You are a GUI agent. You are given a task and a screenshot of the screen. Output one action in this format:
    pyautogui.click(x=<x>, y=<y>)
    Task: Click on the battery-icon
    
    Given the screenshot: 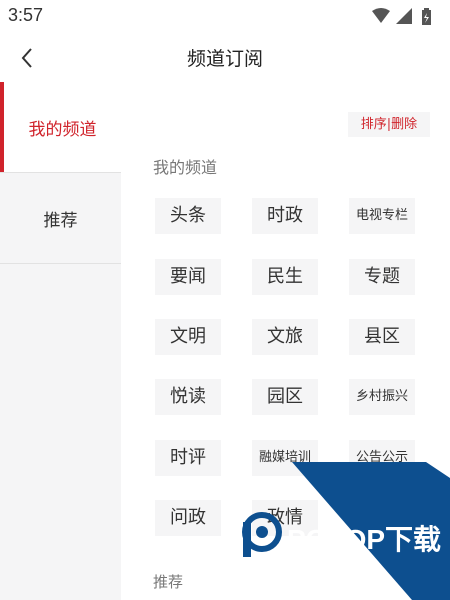 What is the action you would take?
    pyautogui.click(x=426, y=16)
    